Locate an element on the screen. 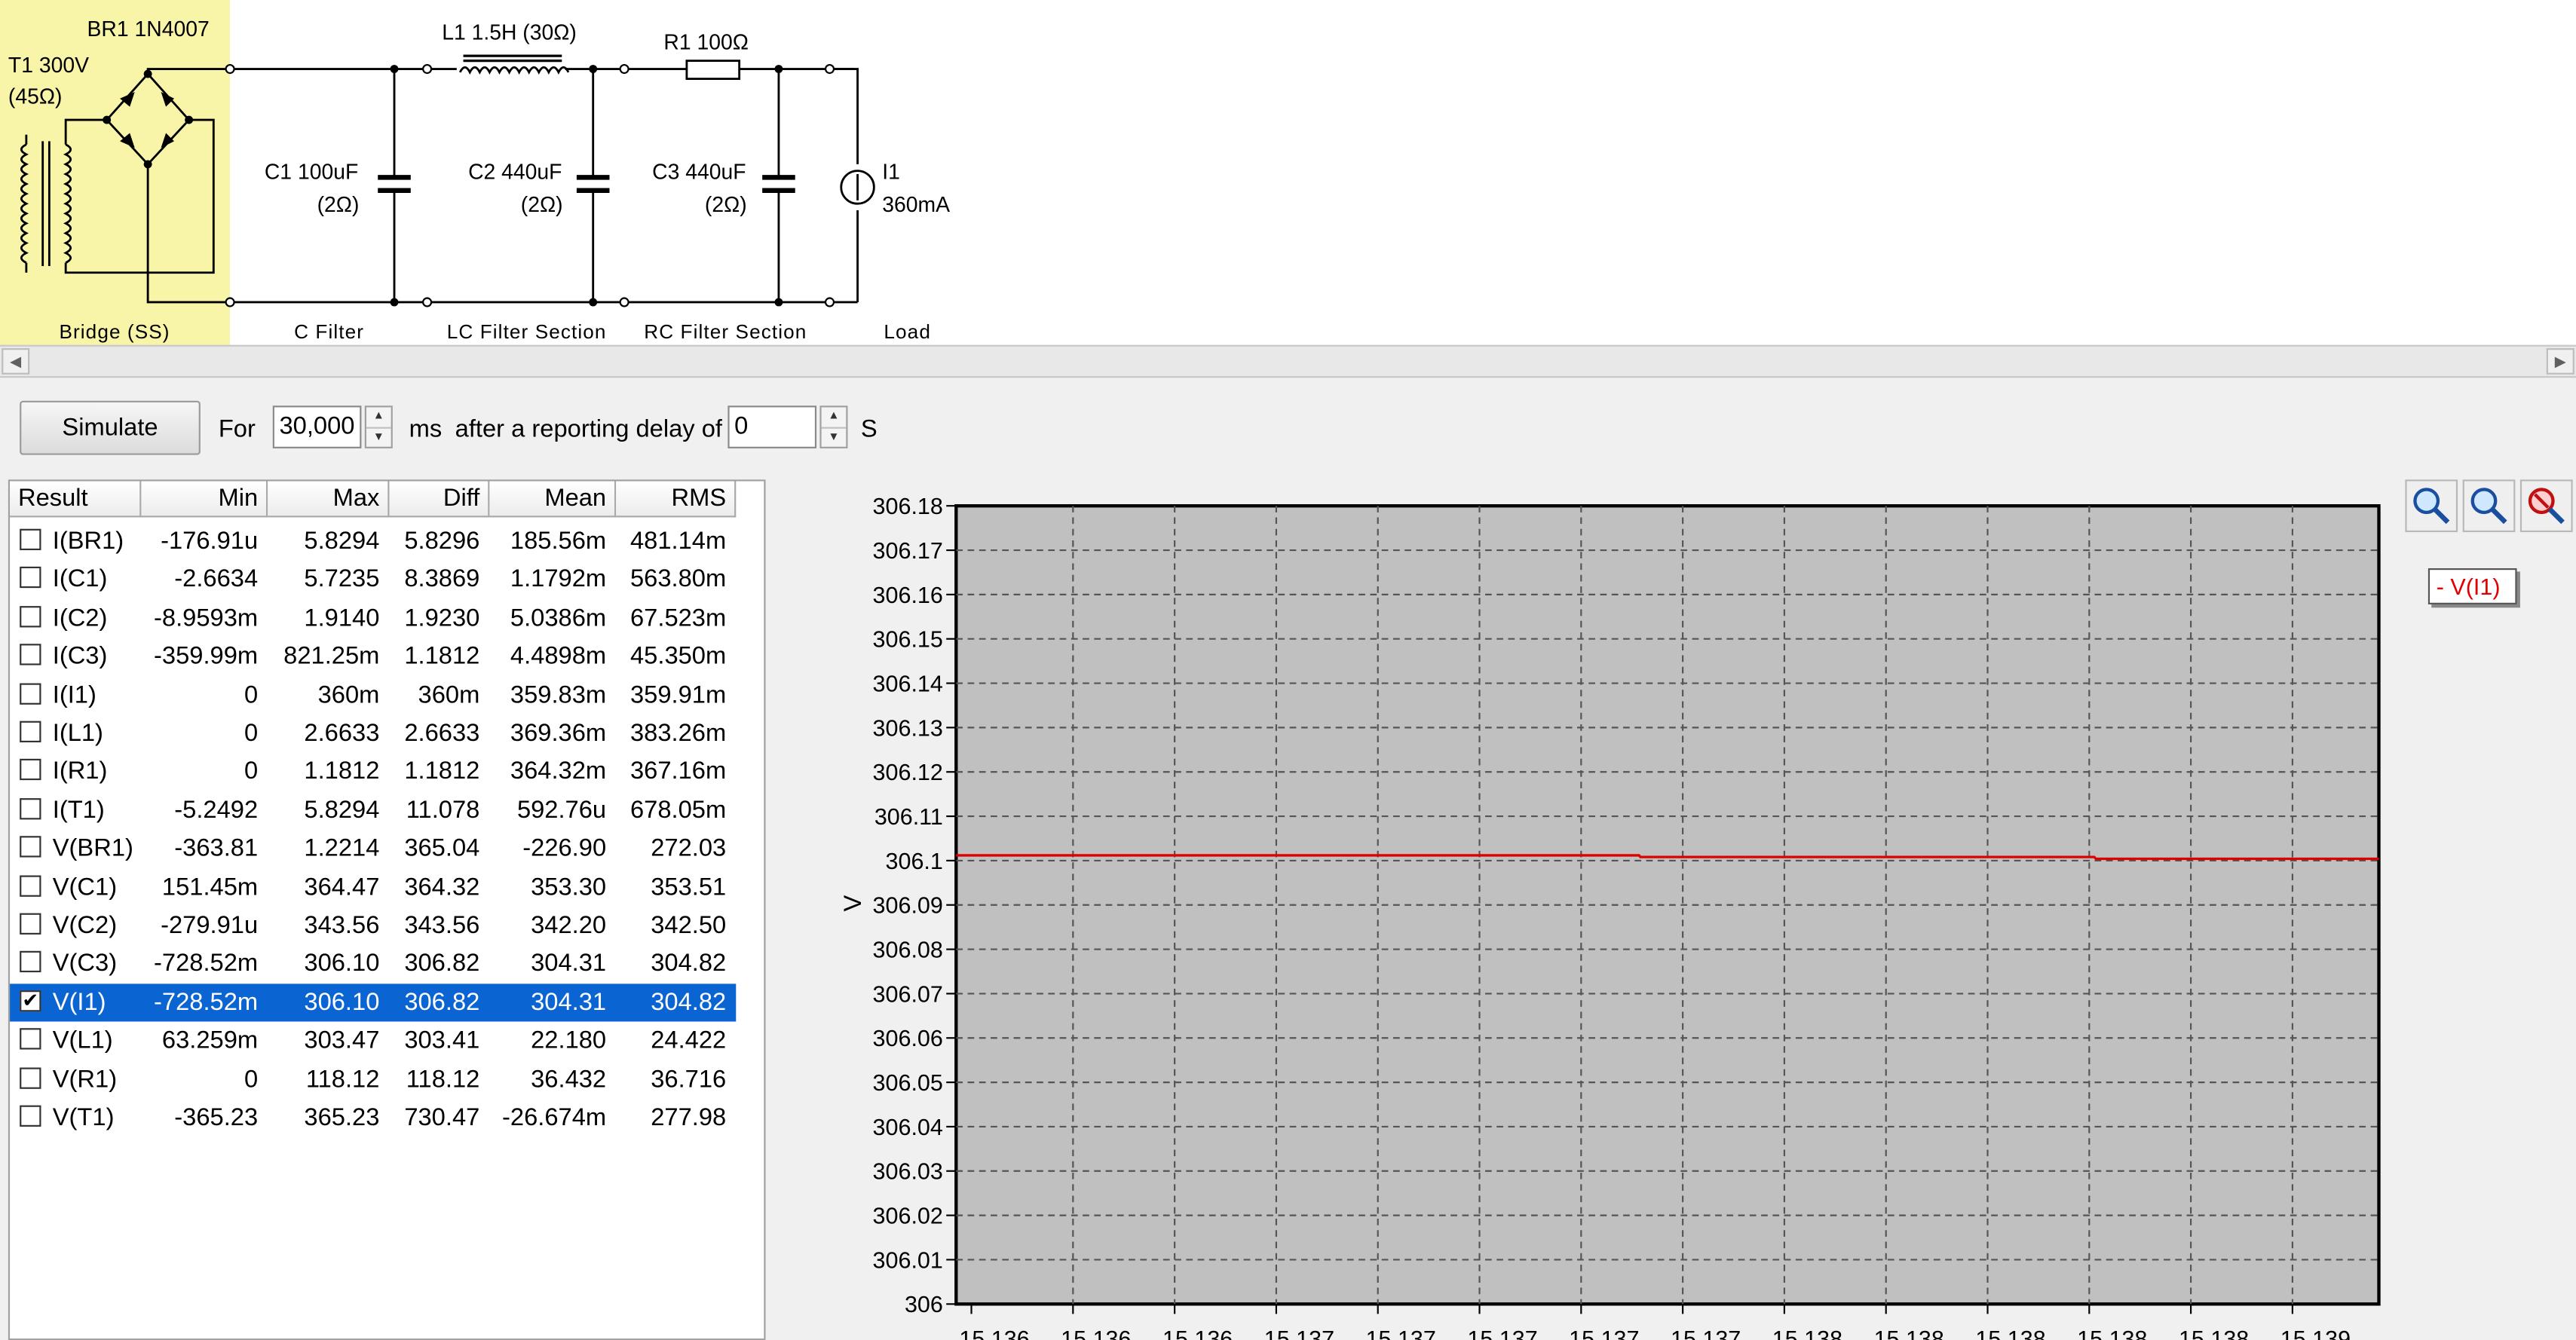 The image size is (2576, 1340). y-tick-label: 306.06 is located at coordinates (908, 1038).